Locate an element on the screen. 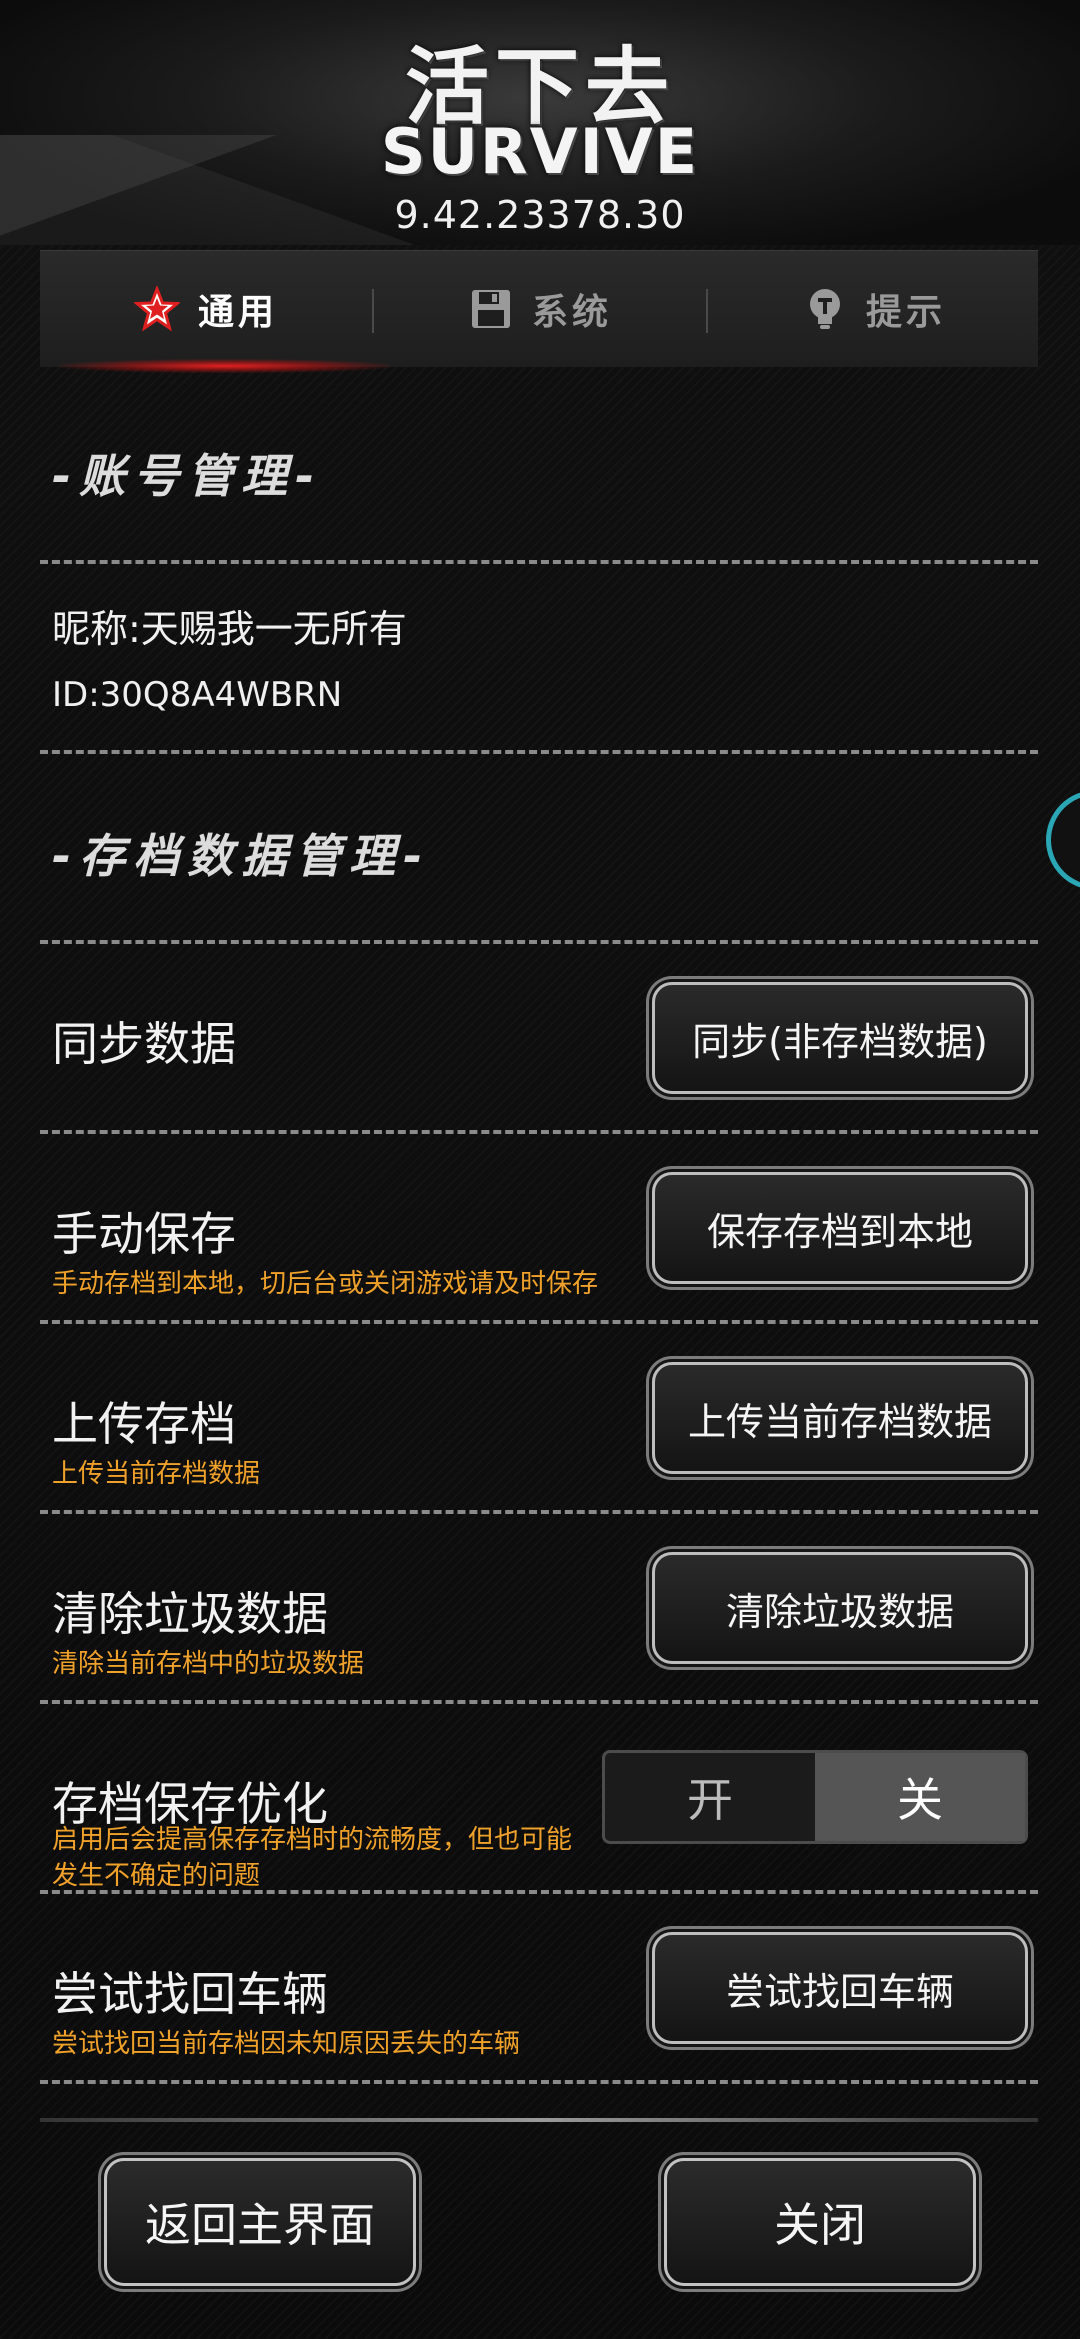 The width and height of the screenshot is (1080, 2339). tab-general: 通用 is located at coordinates (206, 309).